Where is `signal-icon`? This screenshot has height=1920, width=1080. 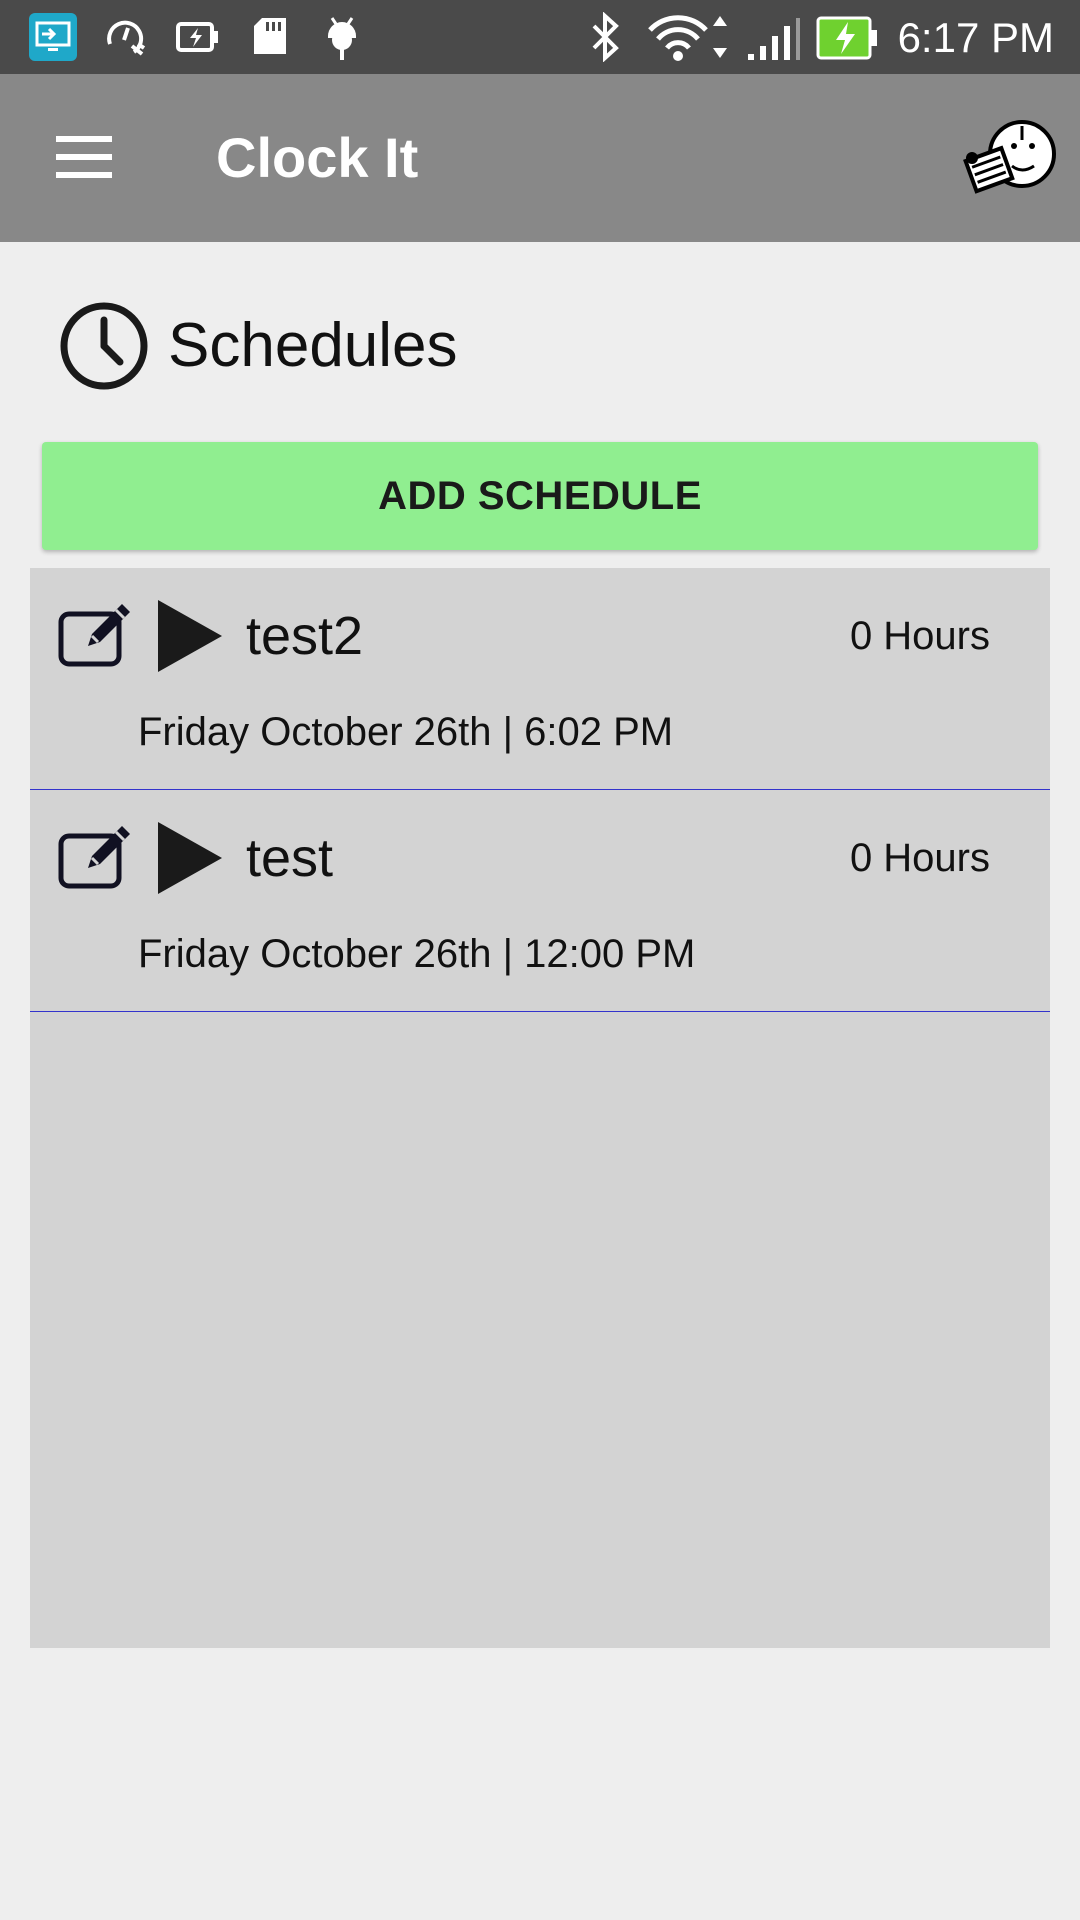 signal-icon is located at coordinates (774, 39).